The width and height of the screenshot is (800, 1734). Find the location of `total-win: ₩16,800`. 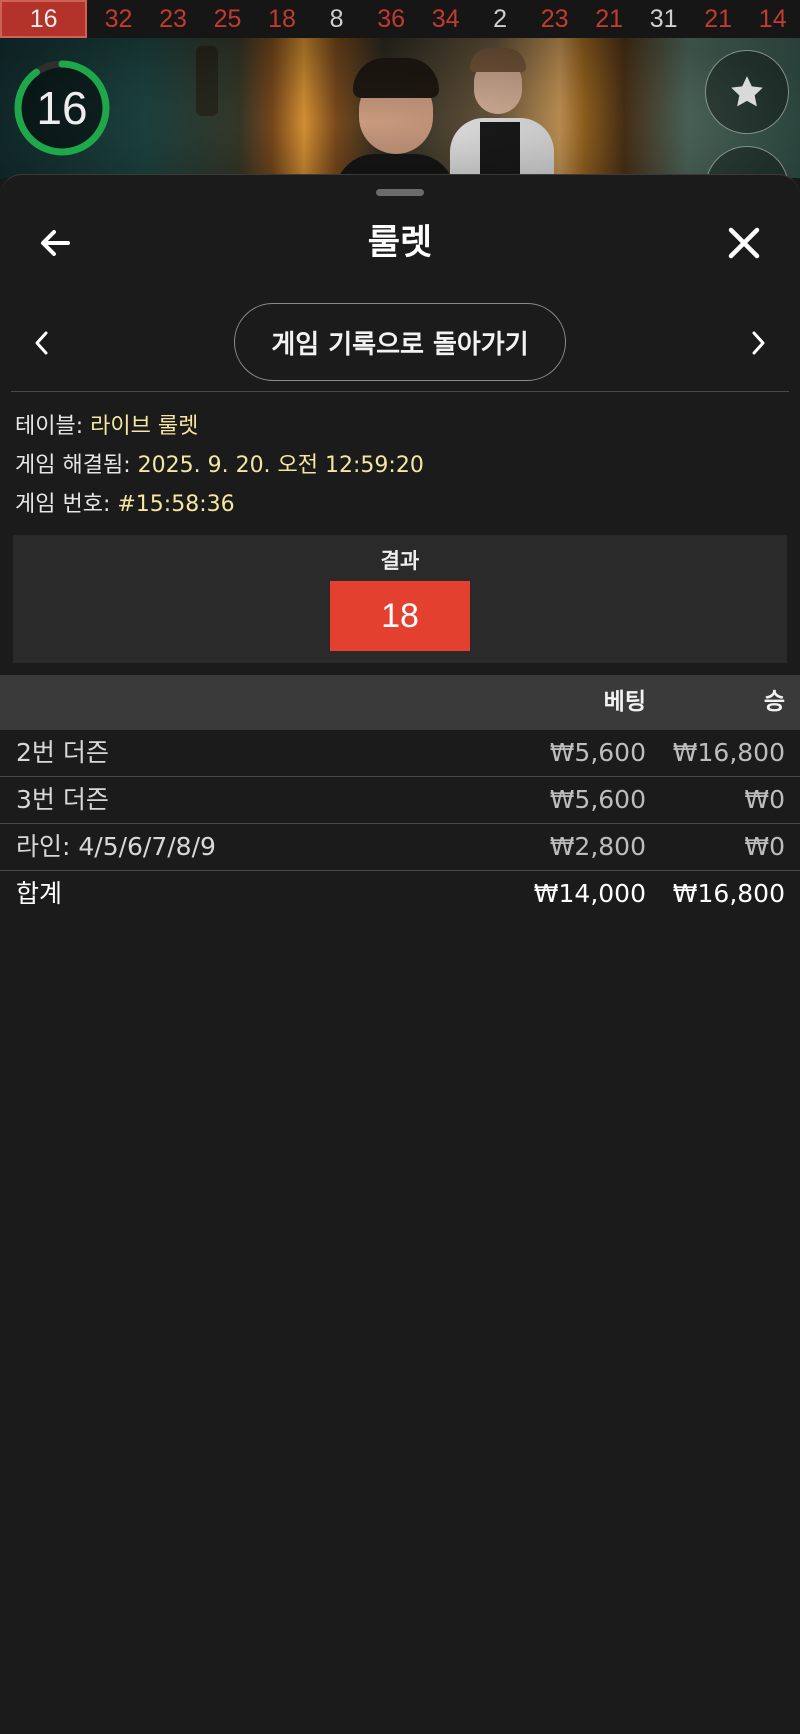

total-win: ₩16,800 is located at coordinates (728, 893).